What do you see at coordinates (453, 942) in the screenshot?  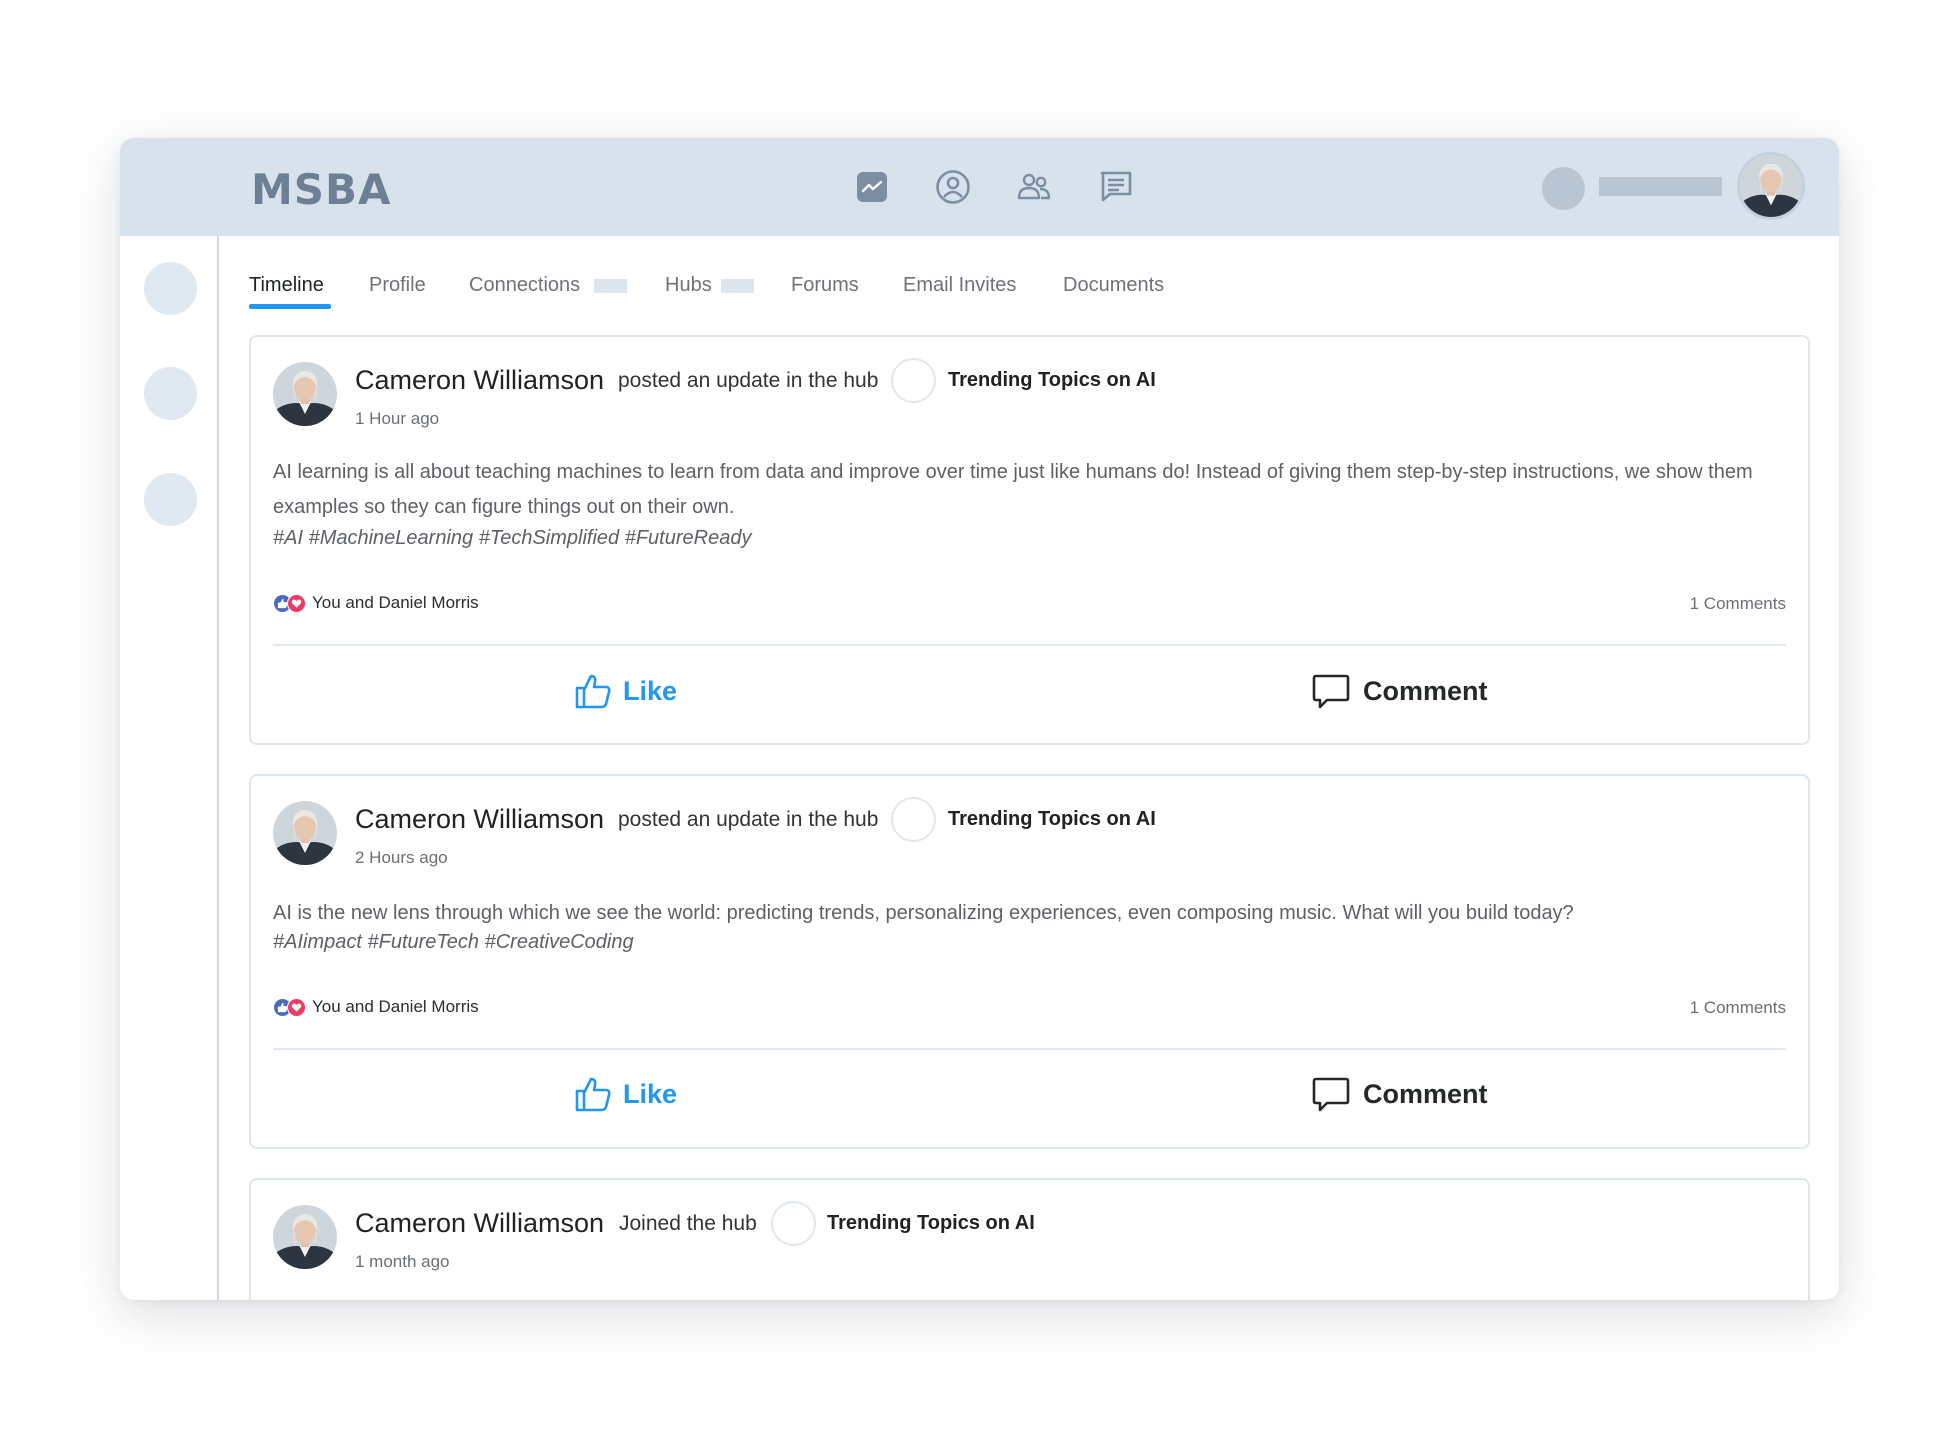 I see `post-hashtags: #AIimpact #FutureTech #CreativeCoding` at bounding box center [453, 942].